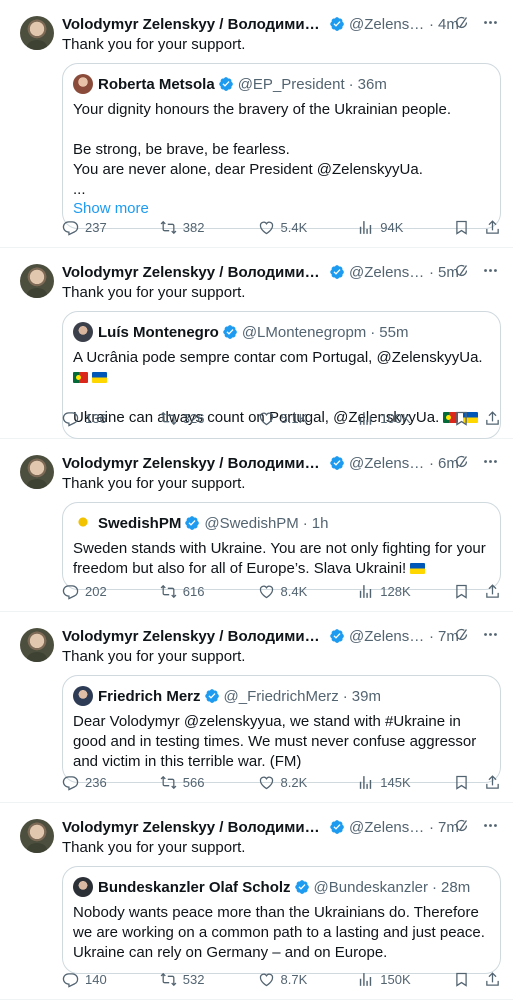 The width and height of the screenshot is (513, 1000). I want to click on repost-button: 566, so click(209, 782).